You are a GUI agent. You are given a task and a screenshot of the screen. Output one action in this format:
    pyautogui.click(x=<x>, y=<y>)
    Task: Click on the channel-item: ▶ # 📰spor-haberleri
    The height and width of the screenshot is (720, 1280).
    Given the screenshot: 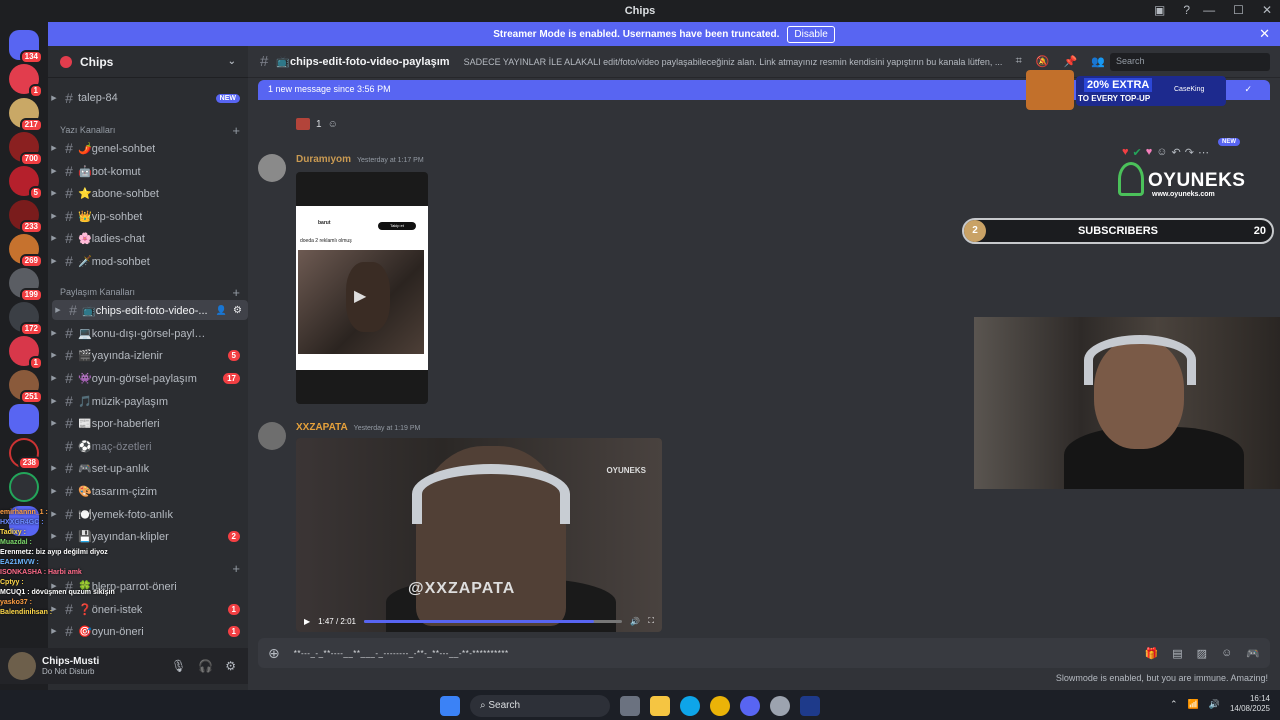 What is the action you would take?
    pyautogui.click(x=146, y=423)
    